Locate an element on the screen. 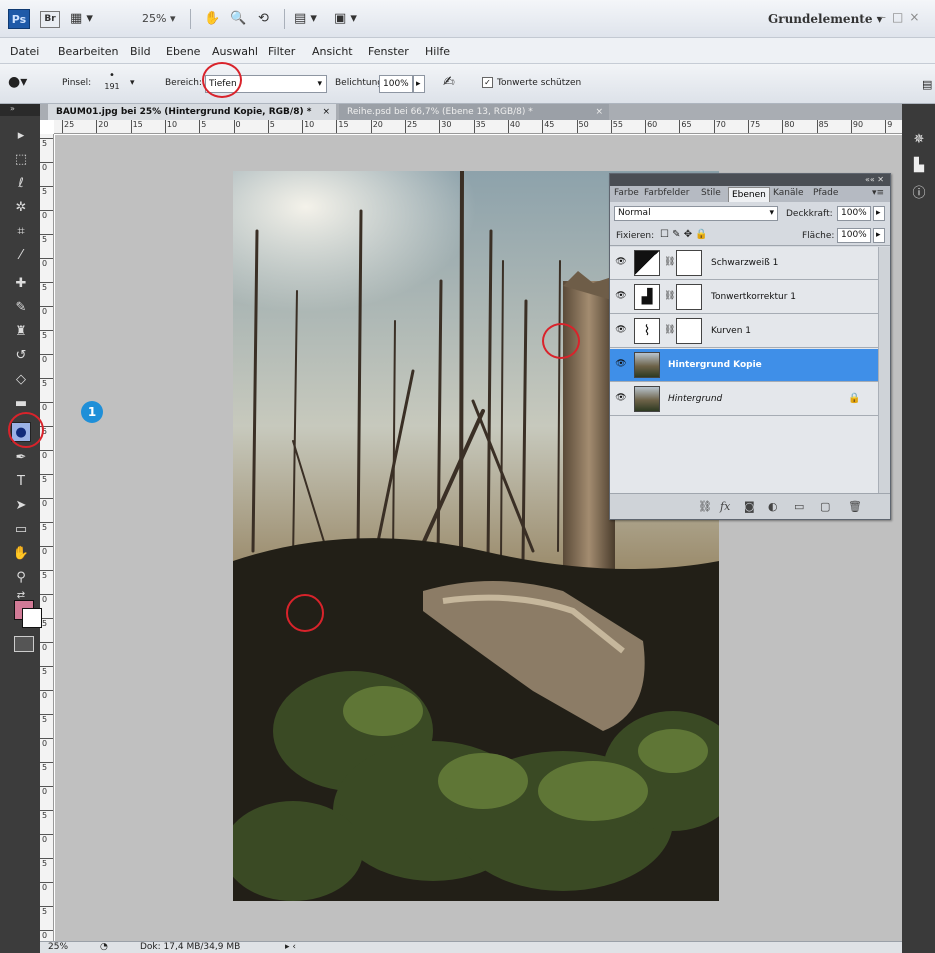  burn-tool-preset-icon: ●▾ is located at coordinates (17, 82).